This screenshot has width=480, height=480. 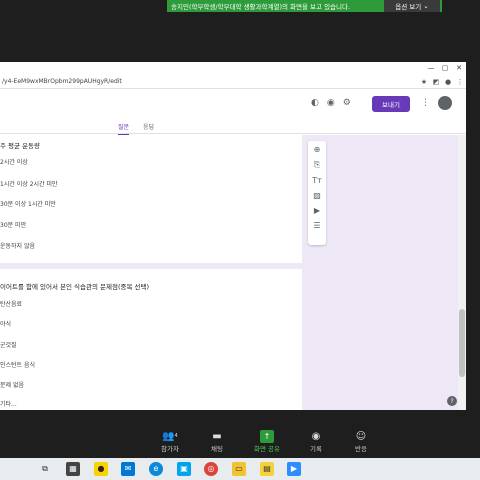 What do you see at coordinates (317, 165) in the screenshot?
I see `import-questions-icon: ⎘` at bounding box center [317, 165].